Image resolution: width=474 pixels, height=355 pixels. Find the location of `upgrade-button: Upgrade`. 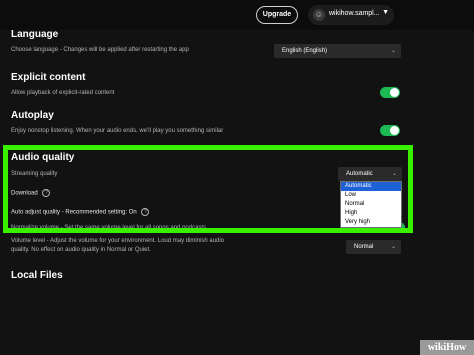

upgrade-button: Upgrade is located at coordinates (277, 15).